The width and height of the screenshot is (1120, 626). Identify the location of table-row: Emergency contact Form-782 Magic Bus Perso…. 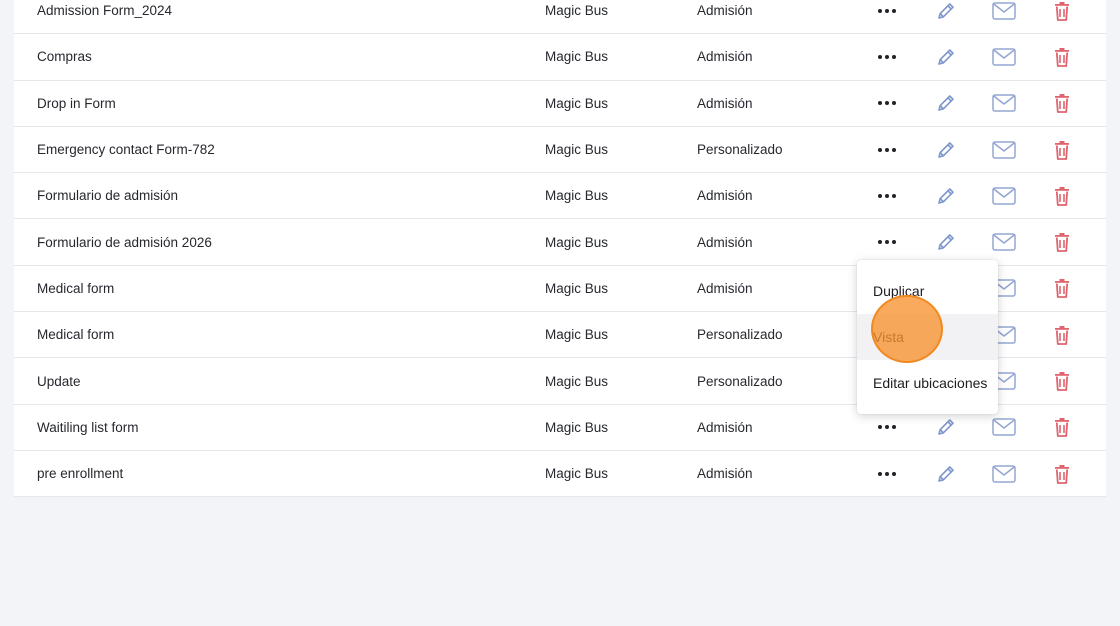
(560, 150).